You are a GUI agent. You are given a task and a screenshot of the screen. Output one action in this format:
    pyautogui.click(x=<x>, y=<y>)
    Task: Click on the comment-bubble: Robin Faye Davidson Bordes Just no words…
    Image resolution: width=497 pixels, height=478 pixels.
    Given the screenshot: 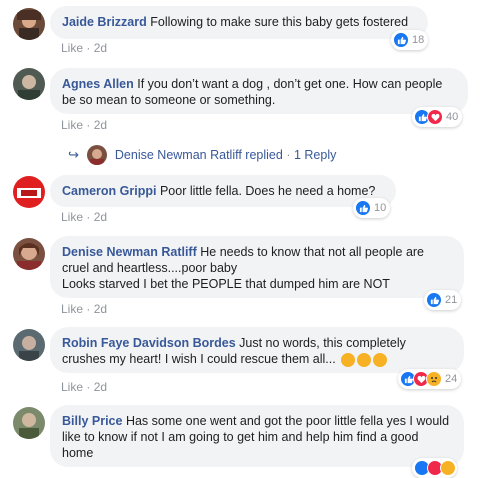 What is the action you would take?
    pyautogui.click(x=257, y=350)
    